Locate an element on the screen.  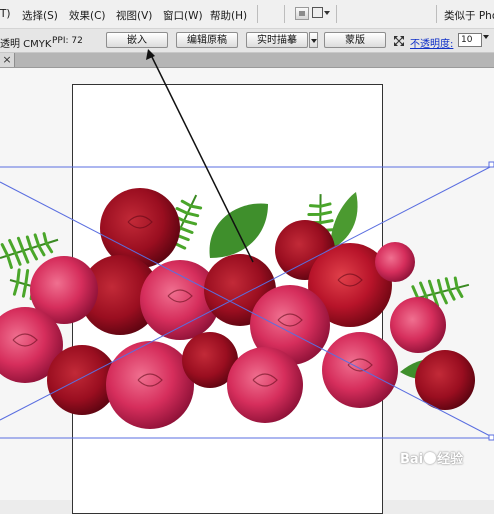
paw-logo-icon is located at coordinates (430, 458).